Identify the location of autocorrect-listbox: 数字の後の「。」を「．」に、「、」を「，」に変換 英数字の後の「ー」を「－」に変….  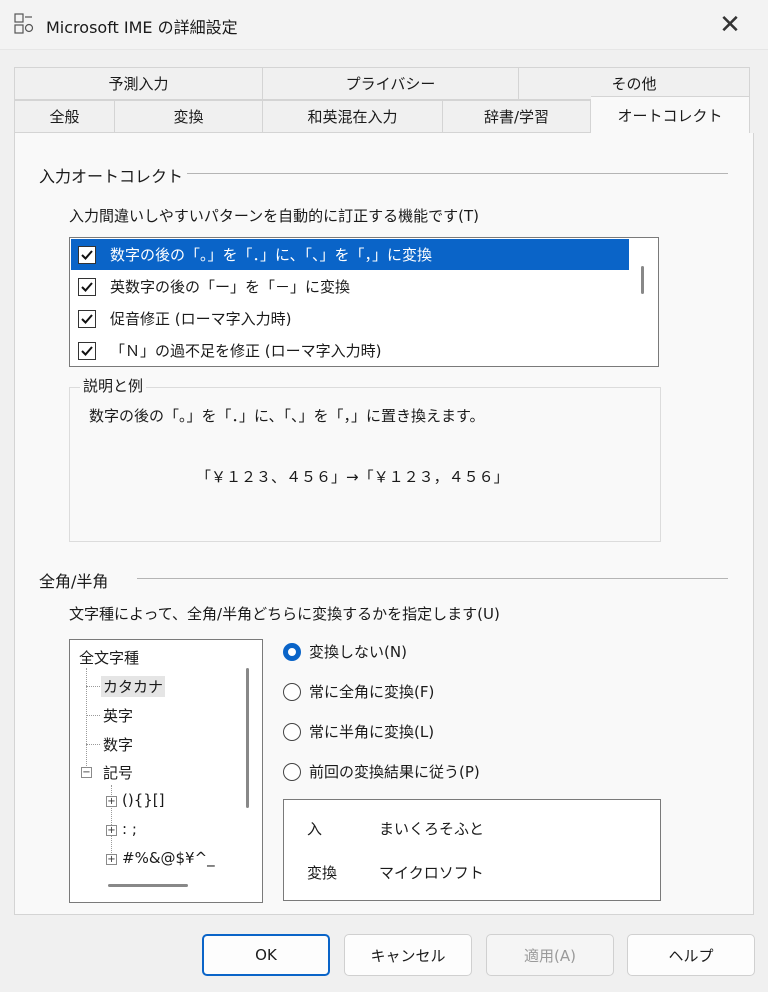
(364, 302).